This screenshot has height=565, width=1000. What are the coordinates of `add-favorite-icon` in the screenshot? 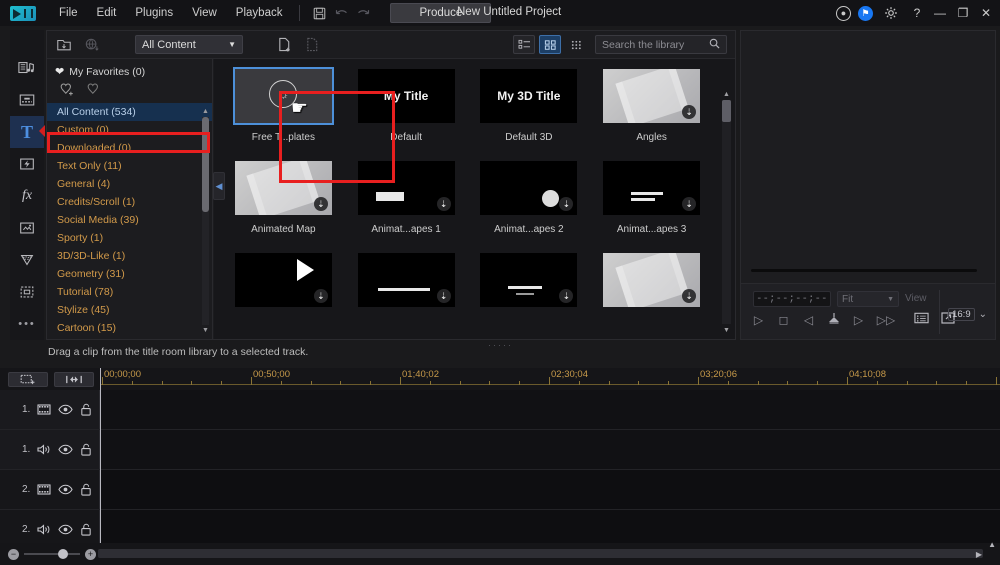 It's located at (67, 91).